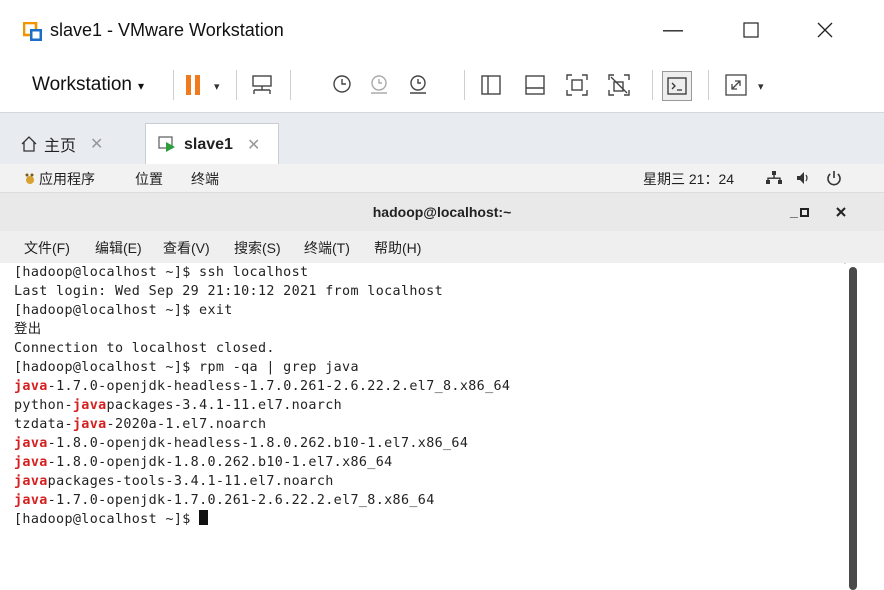 Image resolution: width=884 pixels, height=590 pixels. What do you see at coordinates (442, 29) in the screenshot?
I see `window-title-bar: slave1 - VMware Workstation —` at bounding box center [442, 29].